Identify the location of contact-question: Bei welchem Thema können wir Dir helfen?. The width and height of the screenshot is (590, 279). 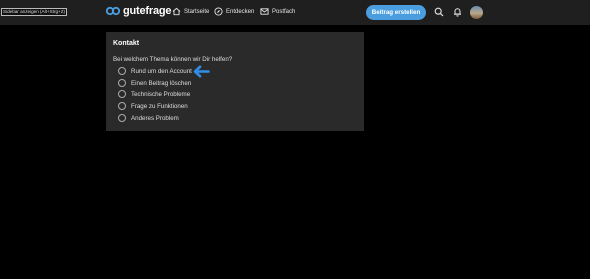
(173, 59).